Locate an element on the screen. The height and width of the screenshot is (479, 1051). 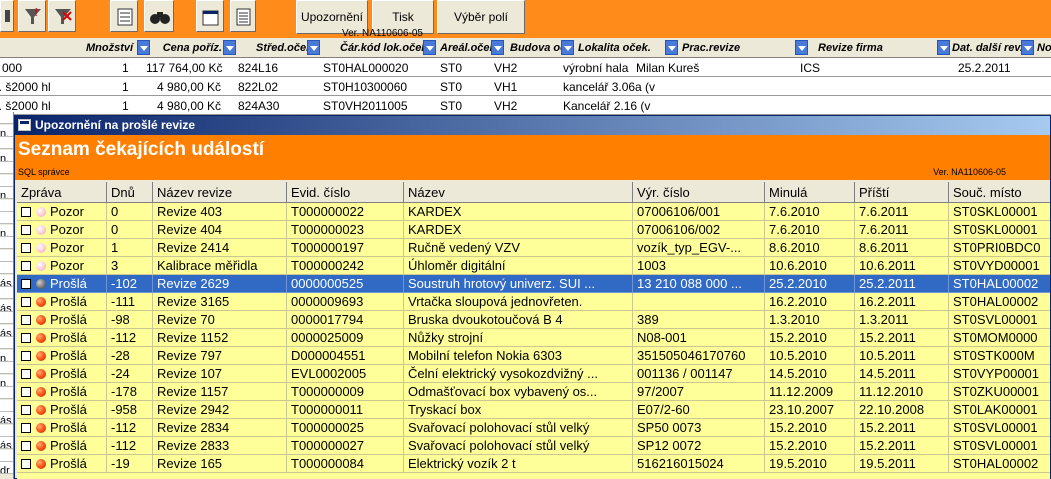
vyber-poli-button: Výběr polí is located at coordinates (481, 17).